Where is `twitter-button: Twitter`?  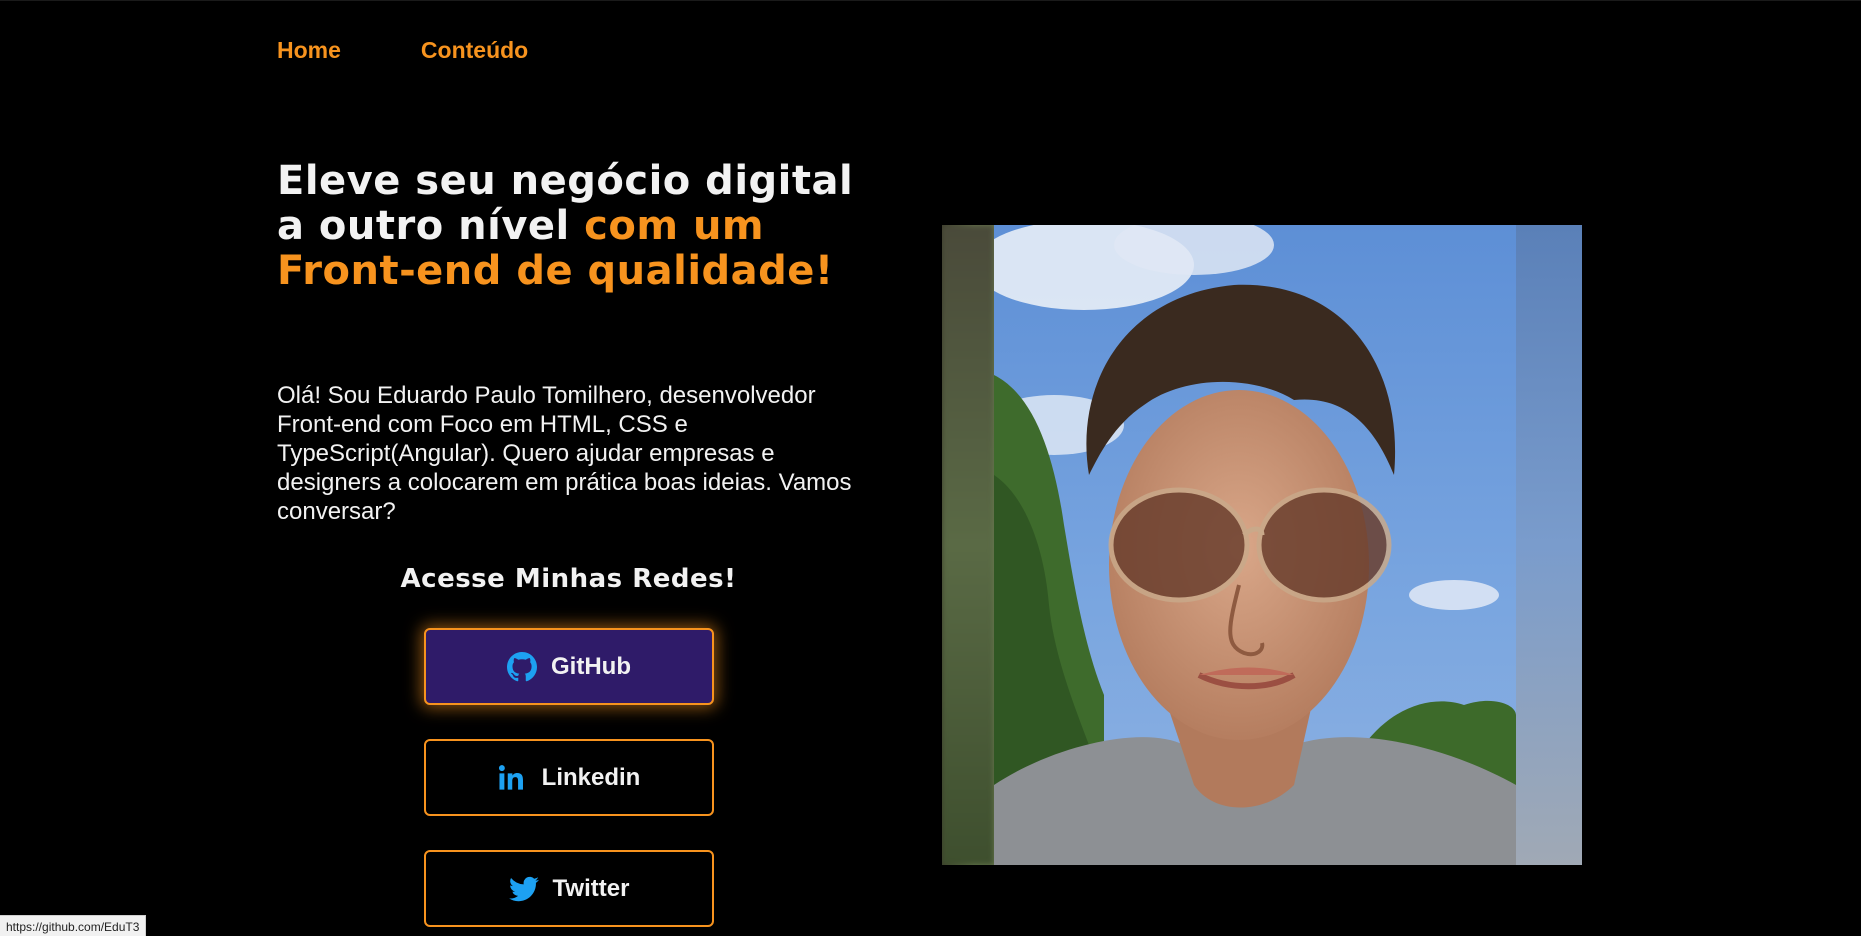
twitter-button: Twitter is located at coordinates (569, 888).